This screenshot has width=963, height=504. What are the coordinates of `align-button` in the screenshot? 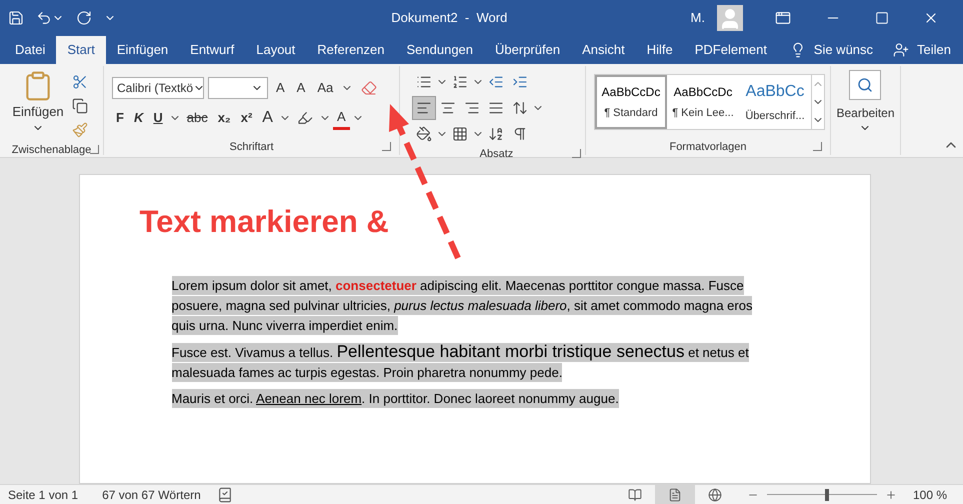 It's located at (424, 108).